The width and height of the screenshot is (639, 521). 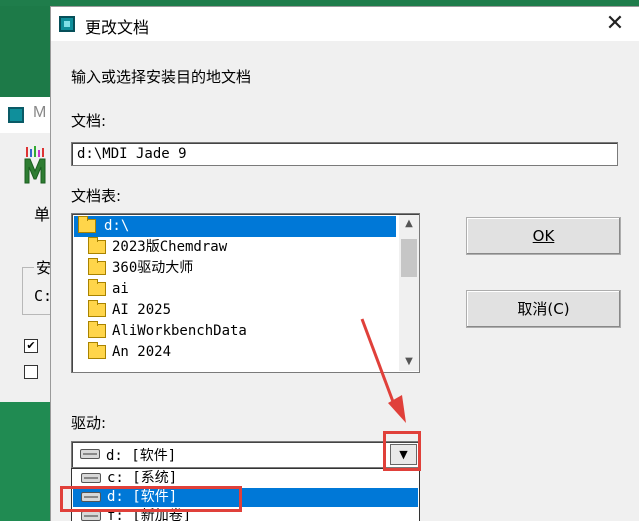 I want to click on background-checkbox-1: ✔, so click(x=31, y=346).